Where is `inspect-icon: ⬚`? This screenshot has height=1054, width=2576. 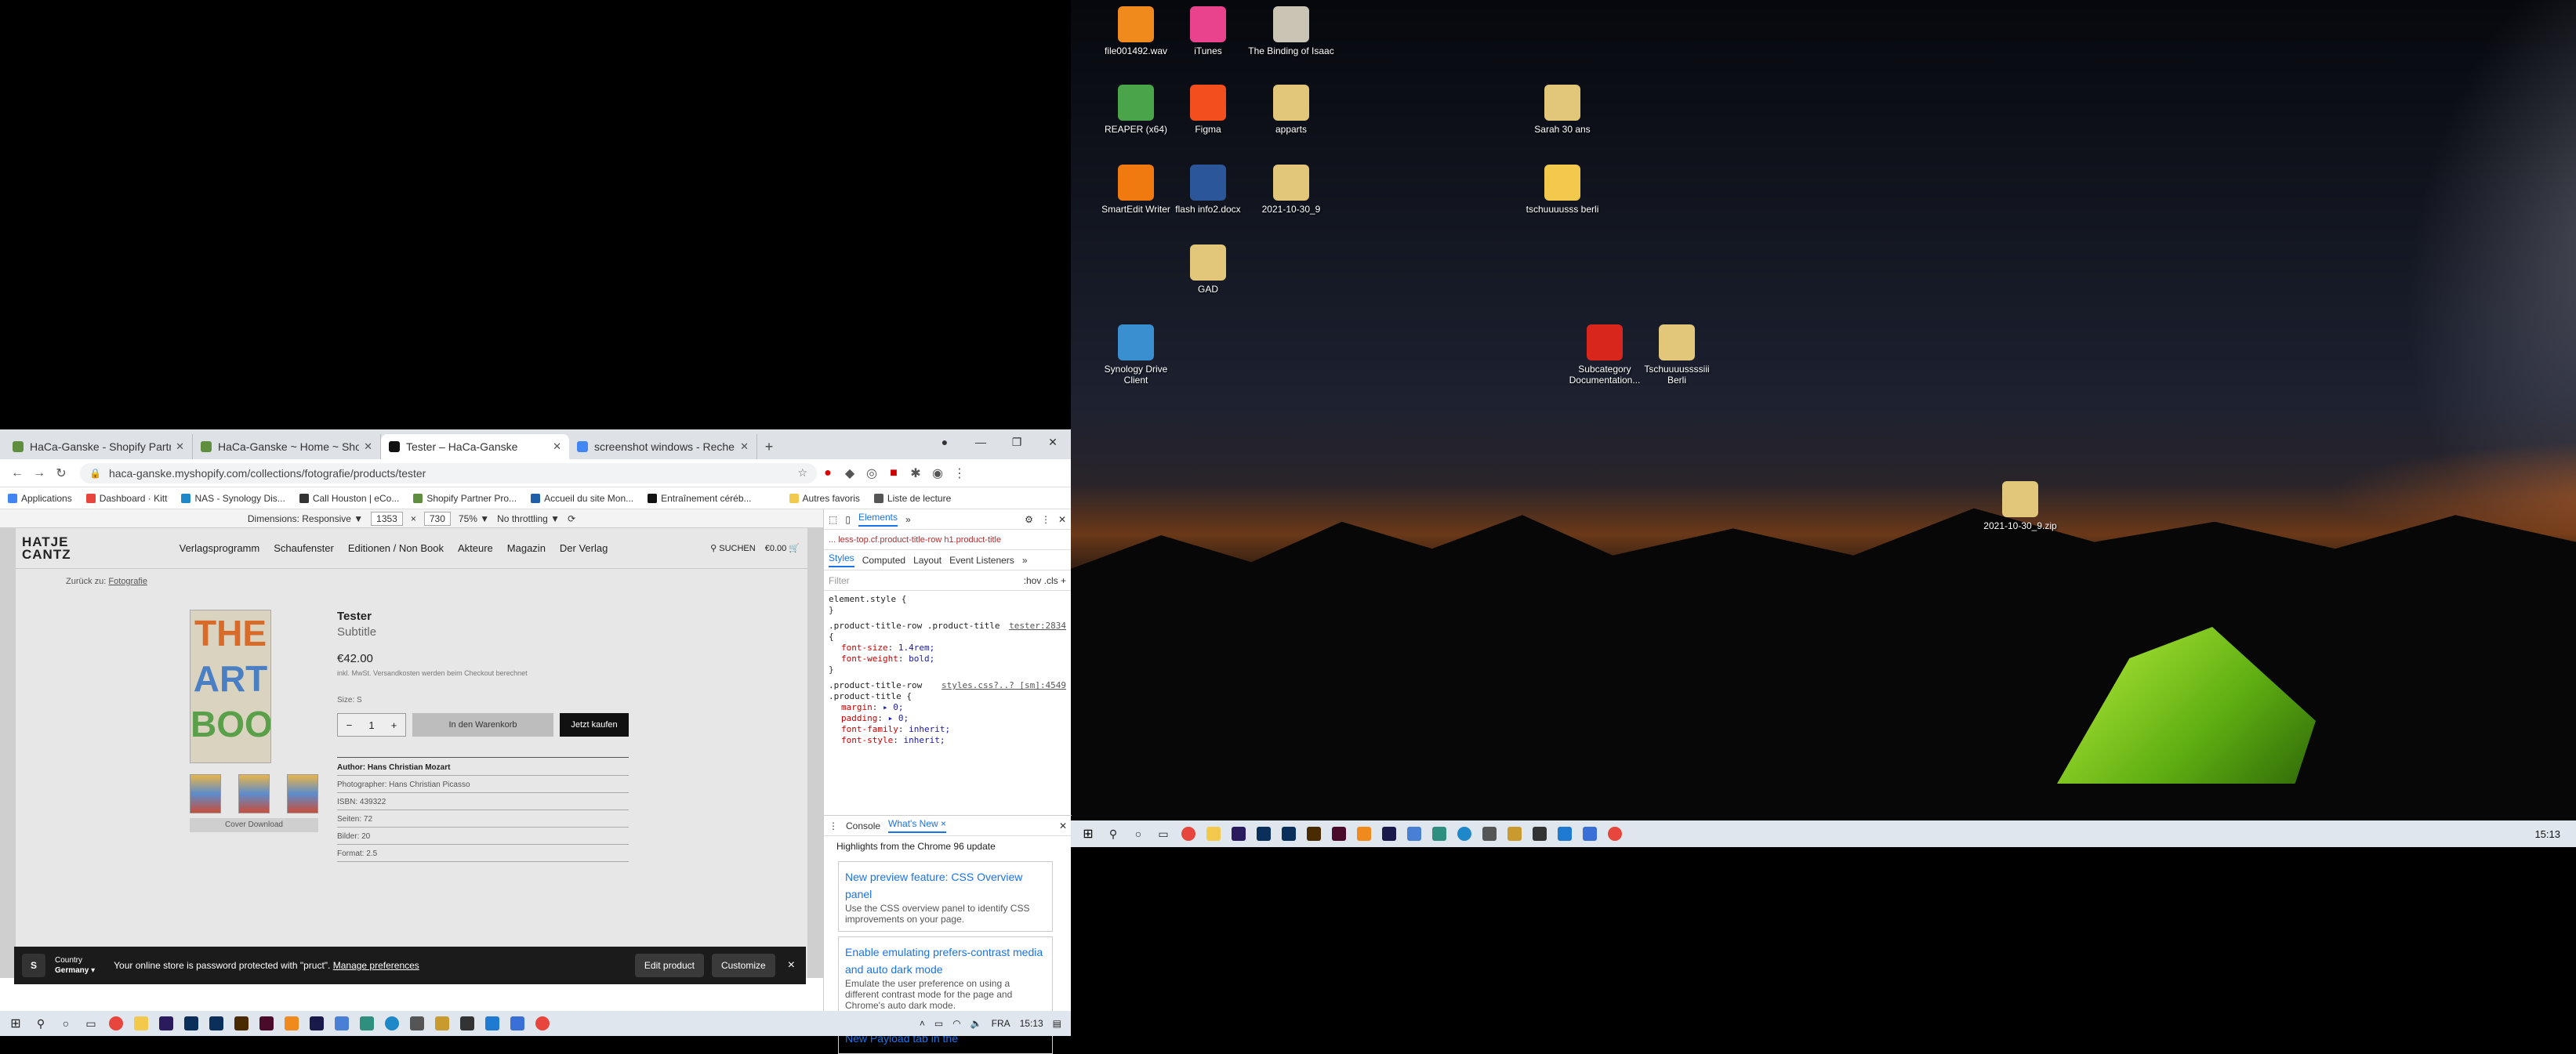 inspect-icon: ⬚ is located at coordinates (833, 519).